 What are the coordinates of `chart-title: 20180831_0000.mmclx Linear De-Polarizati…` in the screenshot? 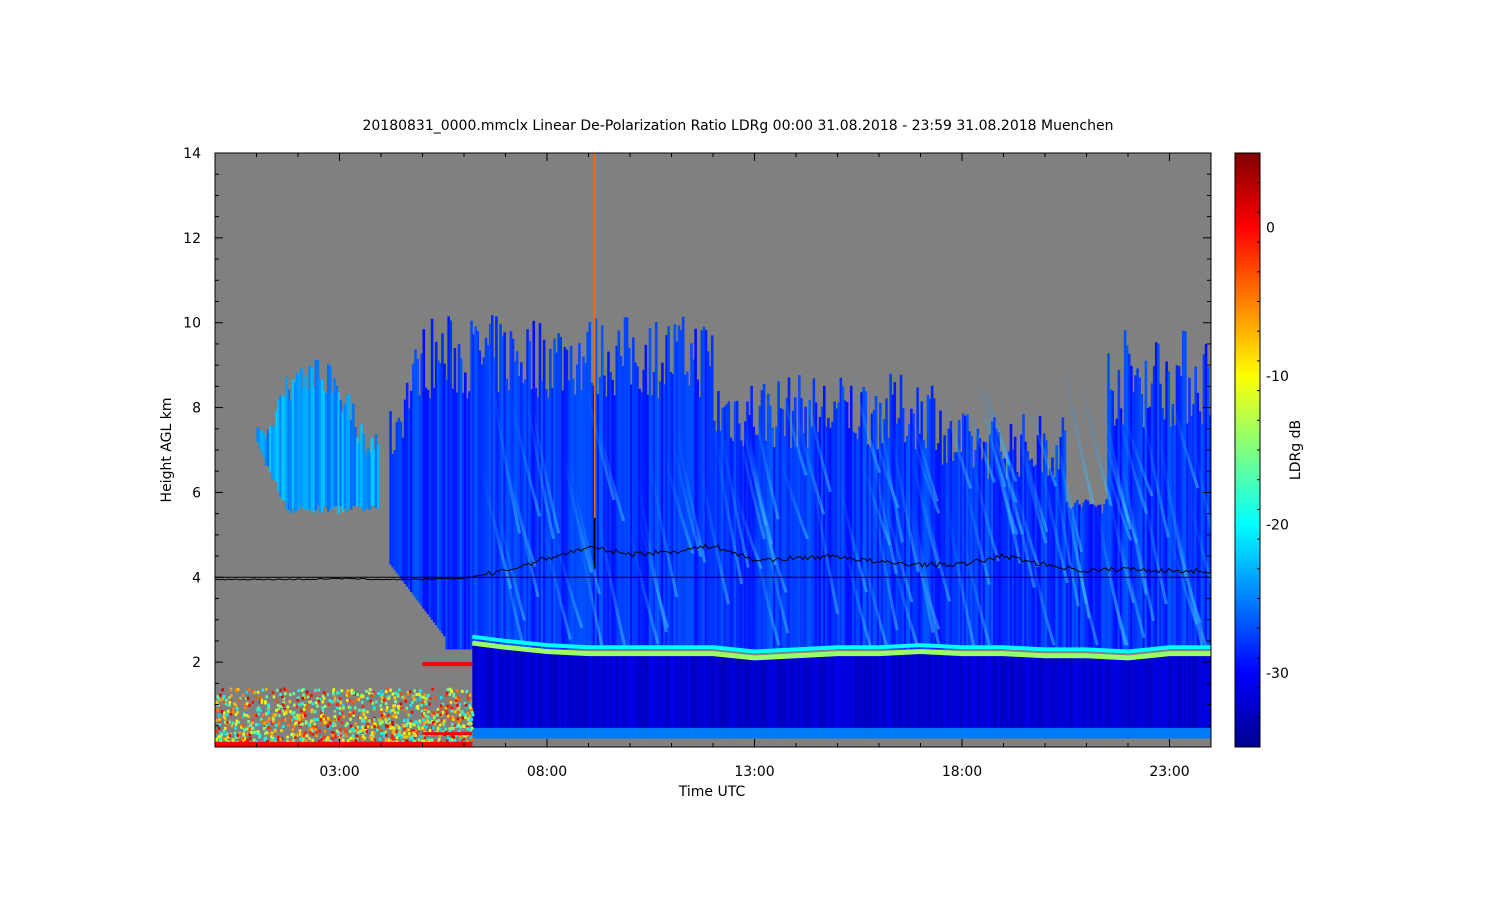 It's located at (737, 126).